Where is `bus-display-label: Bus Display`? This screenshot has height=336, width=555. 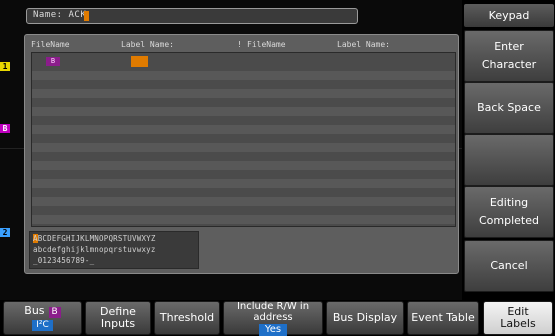
bus-display-label: Bus Display is located at coordinates (365, 317).